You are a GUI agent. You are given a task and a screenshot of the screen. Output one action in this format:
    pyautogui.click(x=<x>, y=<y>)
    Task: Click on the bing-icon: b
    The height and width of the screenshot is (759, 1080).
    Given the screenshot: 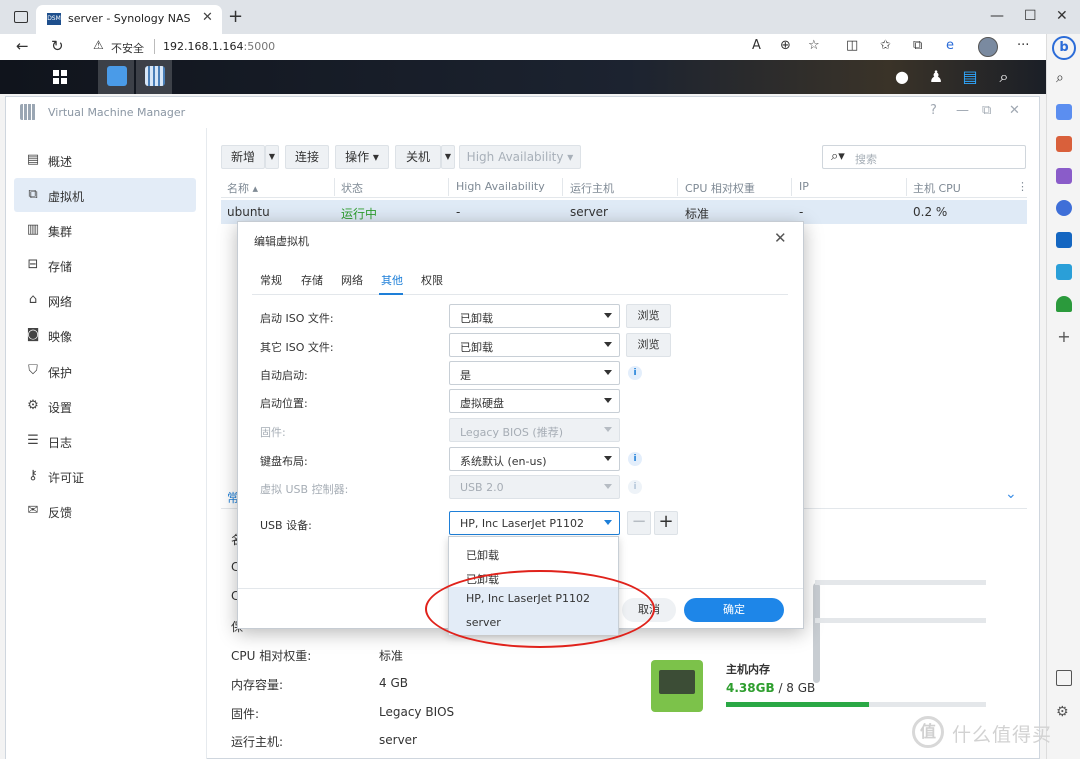 What is the action you would take?
    pyautogui.click(x=1064, y=48)
    